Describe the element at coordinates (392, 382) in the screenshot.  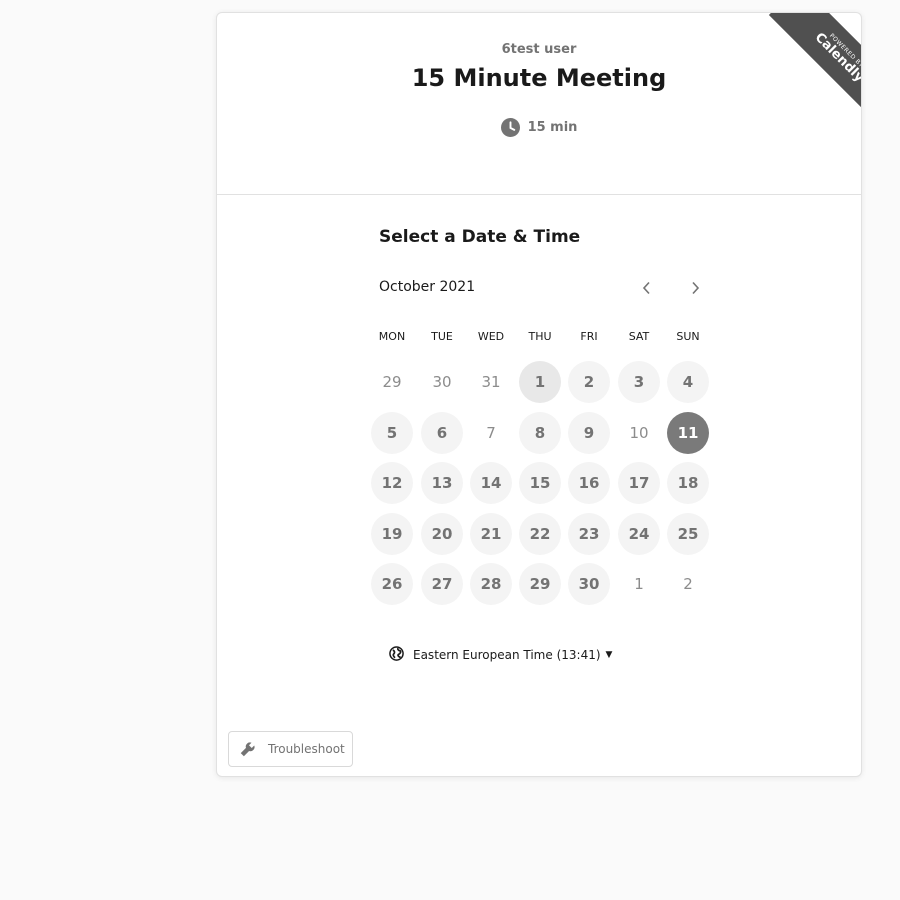
I see `unavailable-day: 29` at that location.